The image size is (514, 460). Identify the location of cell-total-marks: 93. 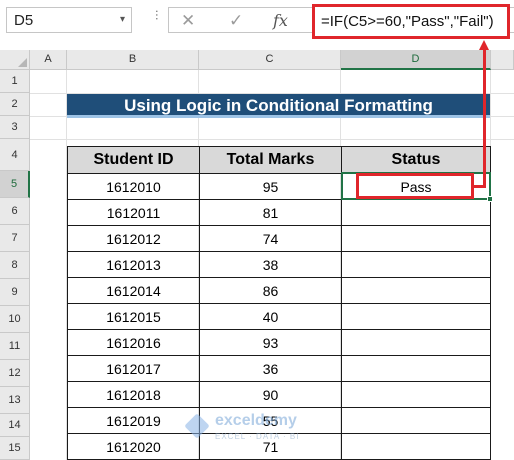
(270, 342).